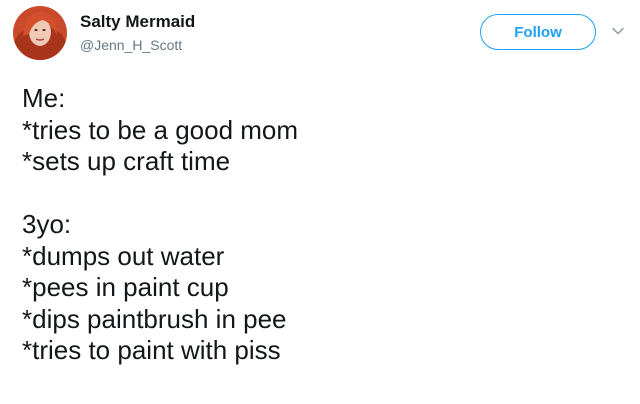 This screenshot has width=640, height=404. Describe the element at coordinates (151, 350) in the screenshot. I see `tweet-line: *tries to paint with piss` at that location.